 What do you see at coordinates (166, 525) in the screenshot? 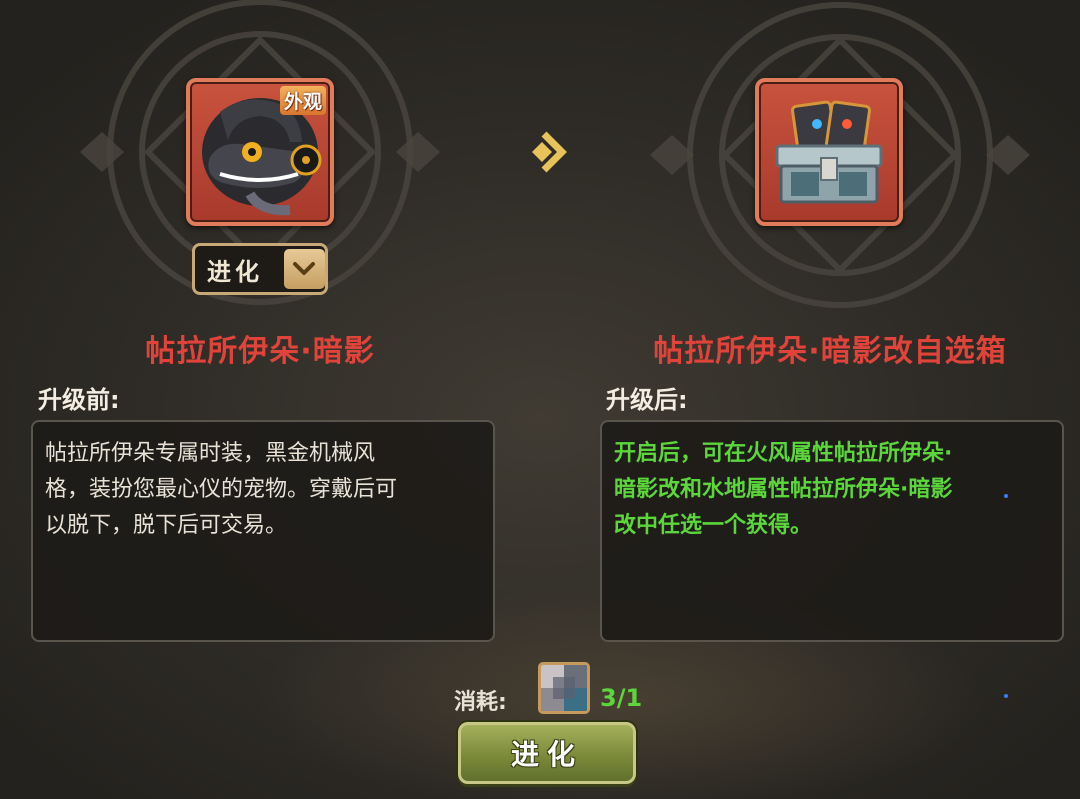
I see `before-description-line: 以脱下，脱下后可交易。` at bounding box center [166, 525].